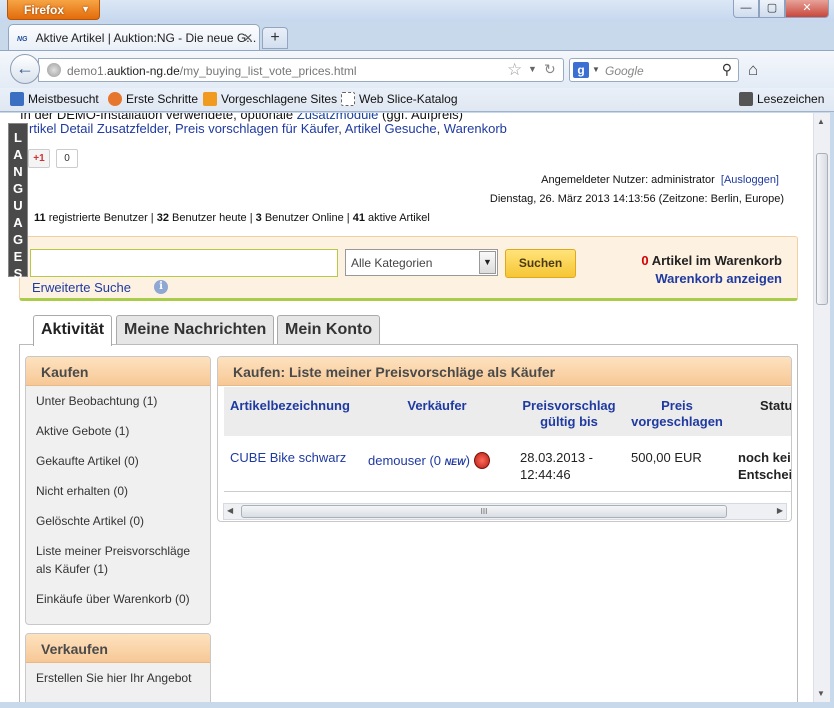 This screenshot has height=708, width=834. What do you see at coordinates (54, 70) in the screenshot?
I see `site-identity-icon` at bounding box center [54, 70].